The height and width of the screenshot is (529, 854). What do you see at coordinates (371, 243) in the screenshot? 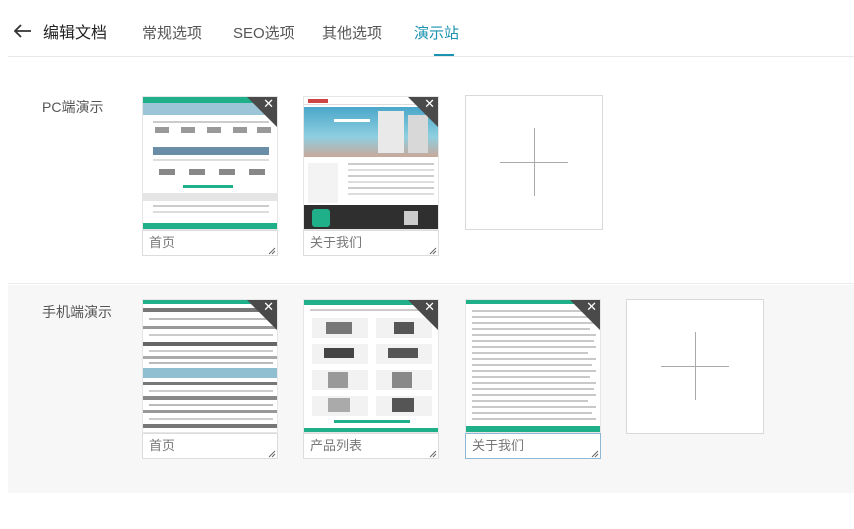
I see `pc-about-name-input: 关于我们` at bounding box center [371, 243].